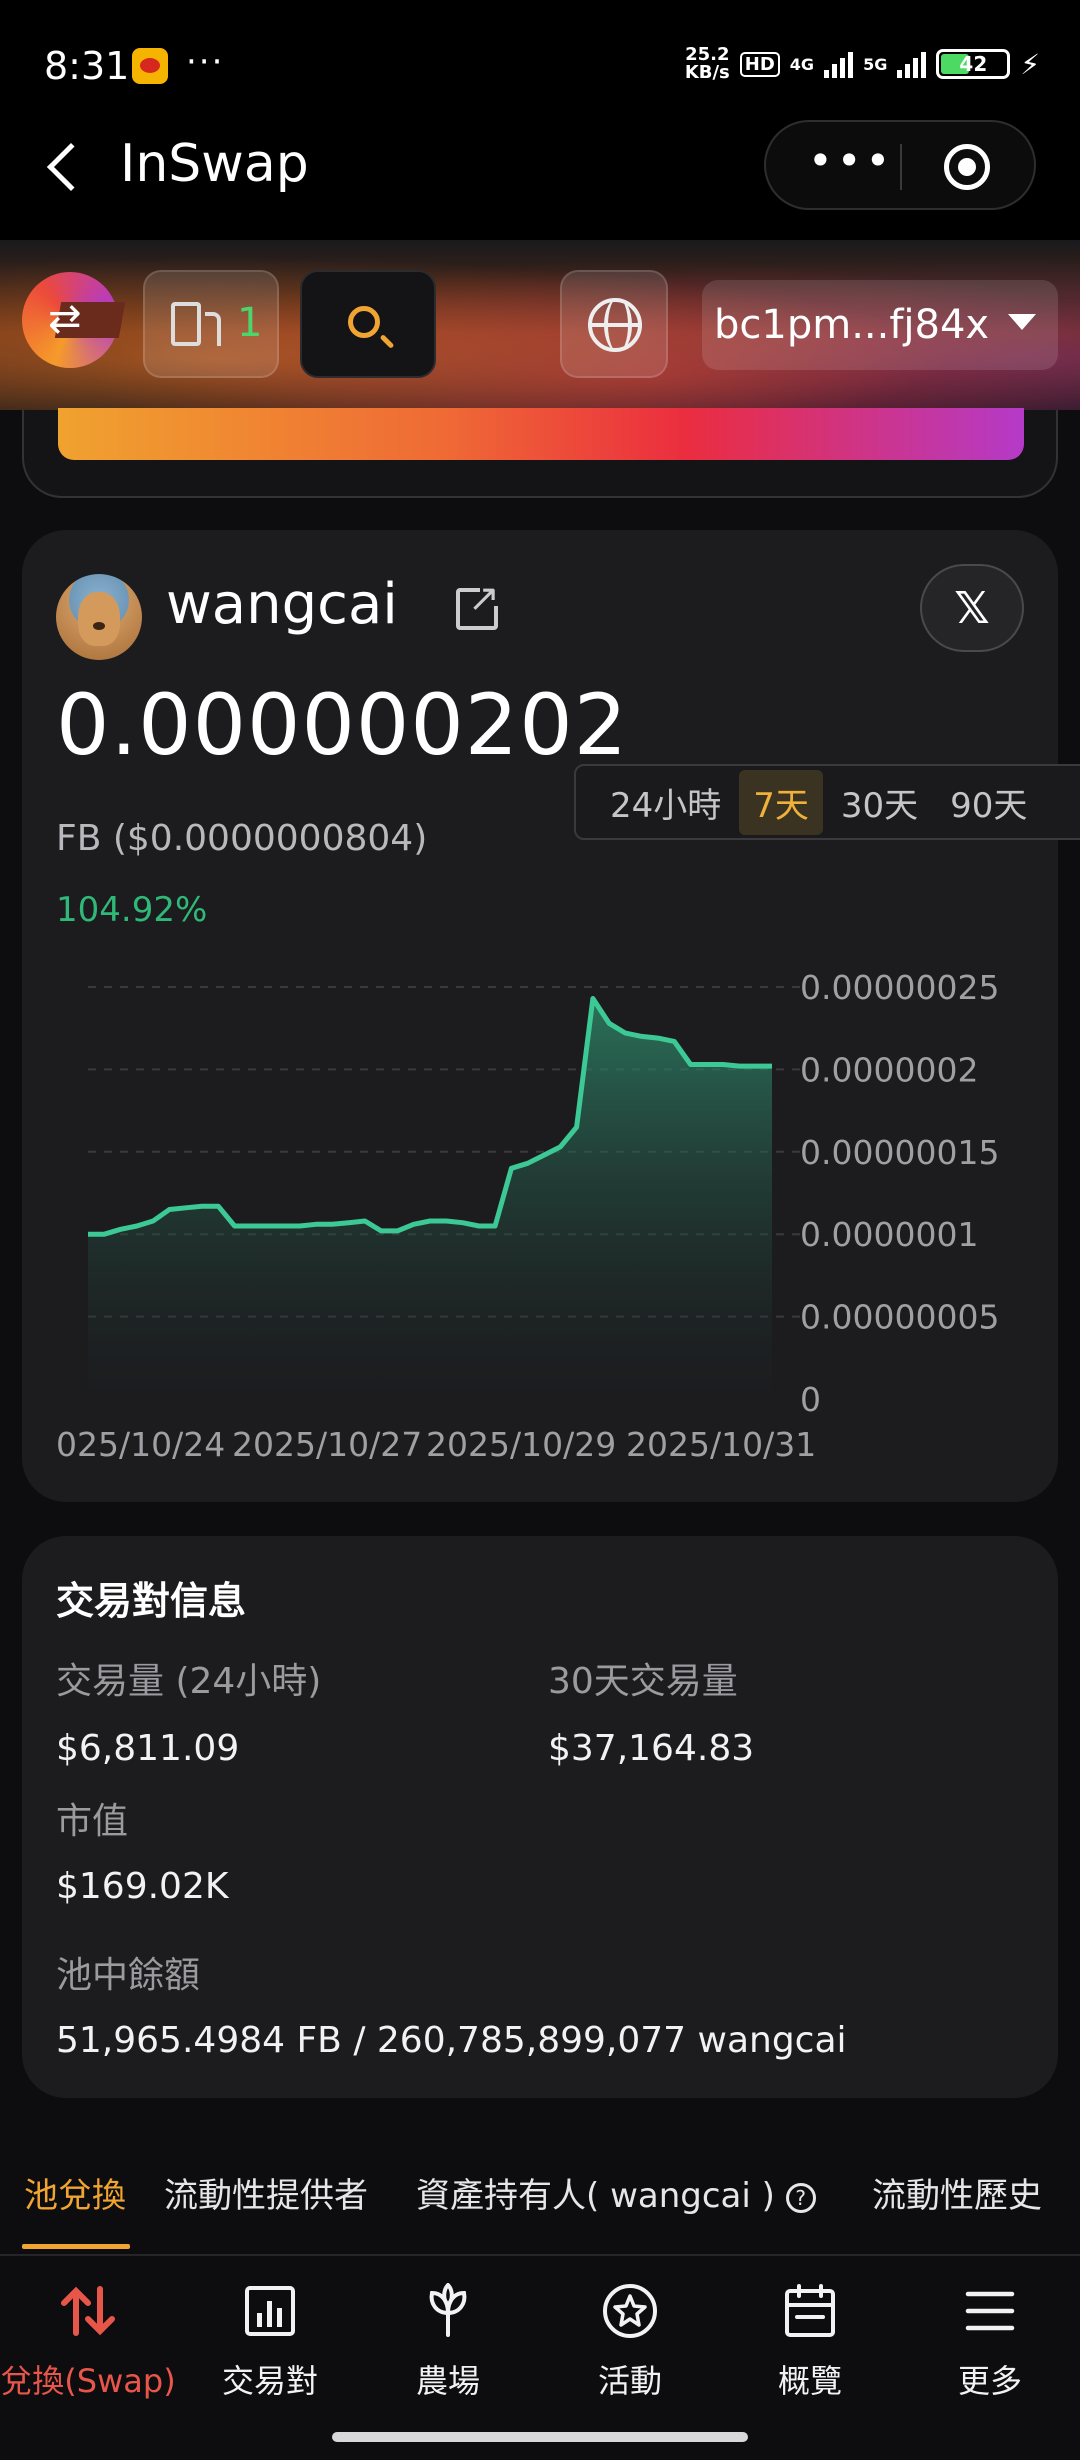  I want to click on pool-balance-label: 池中餘額, so click(128, 1975).